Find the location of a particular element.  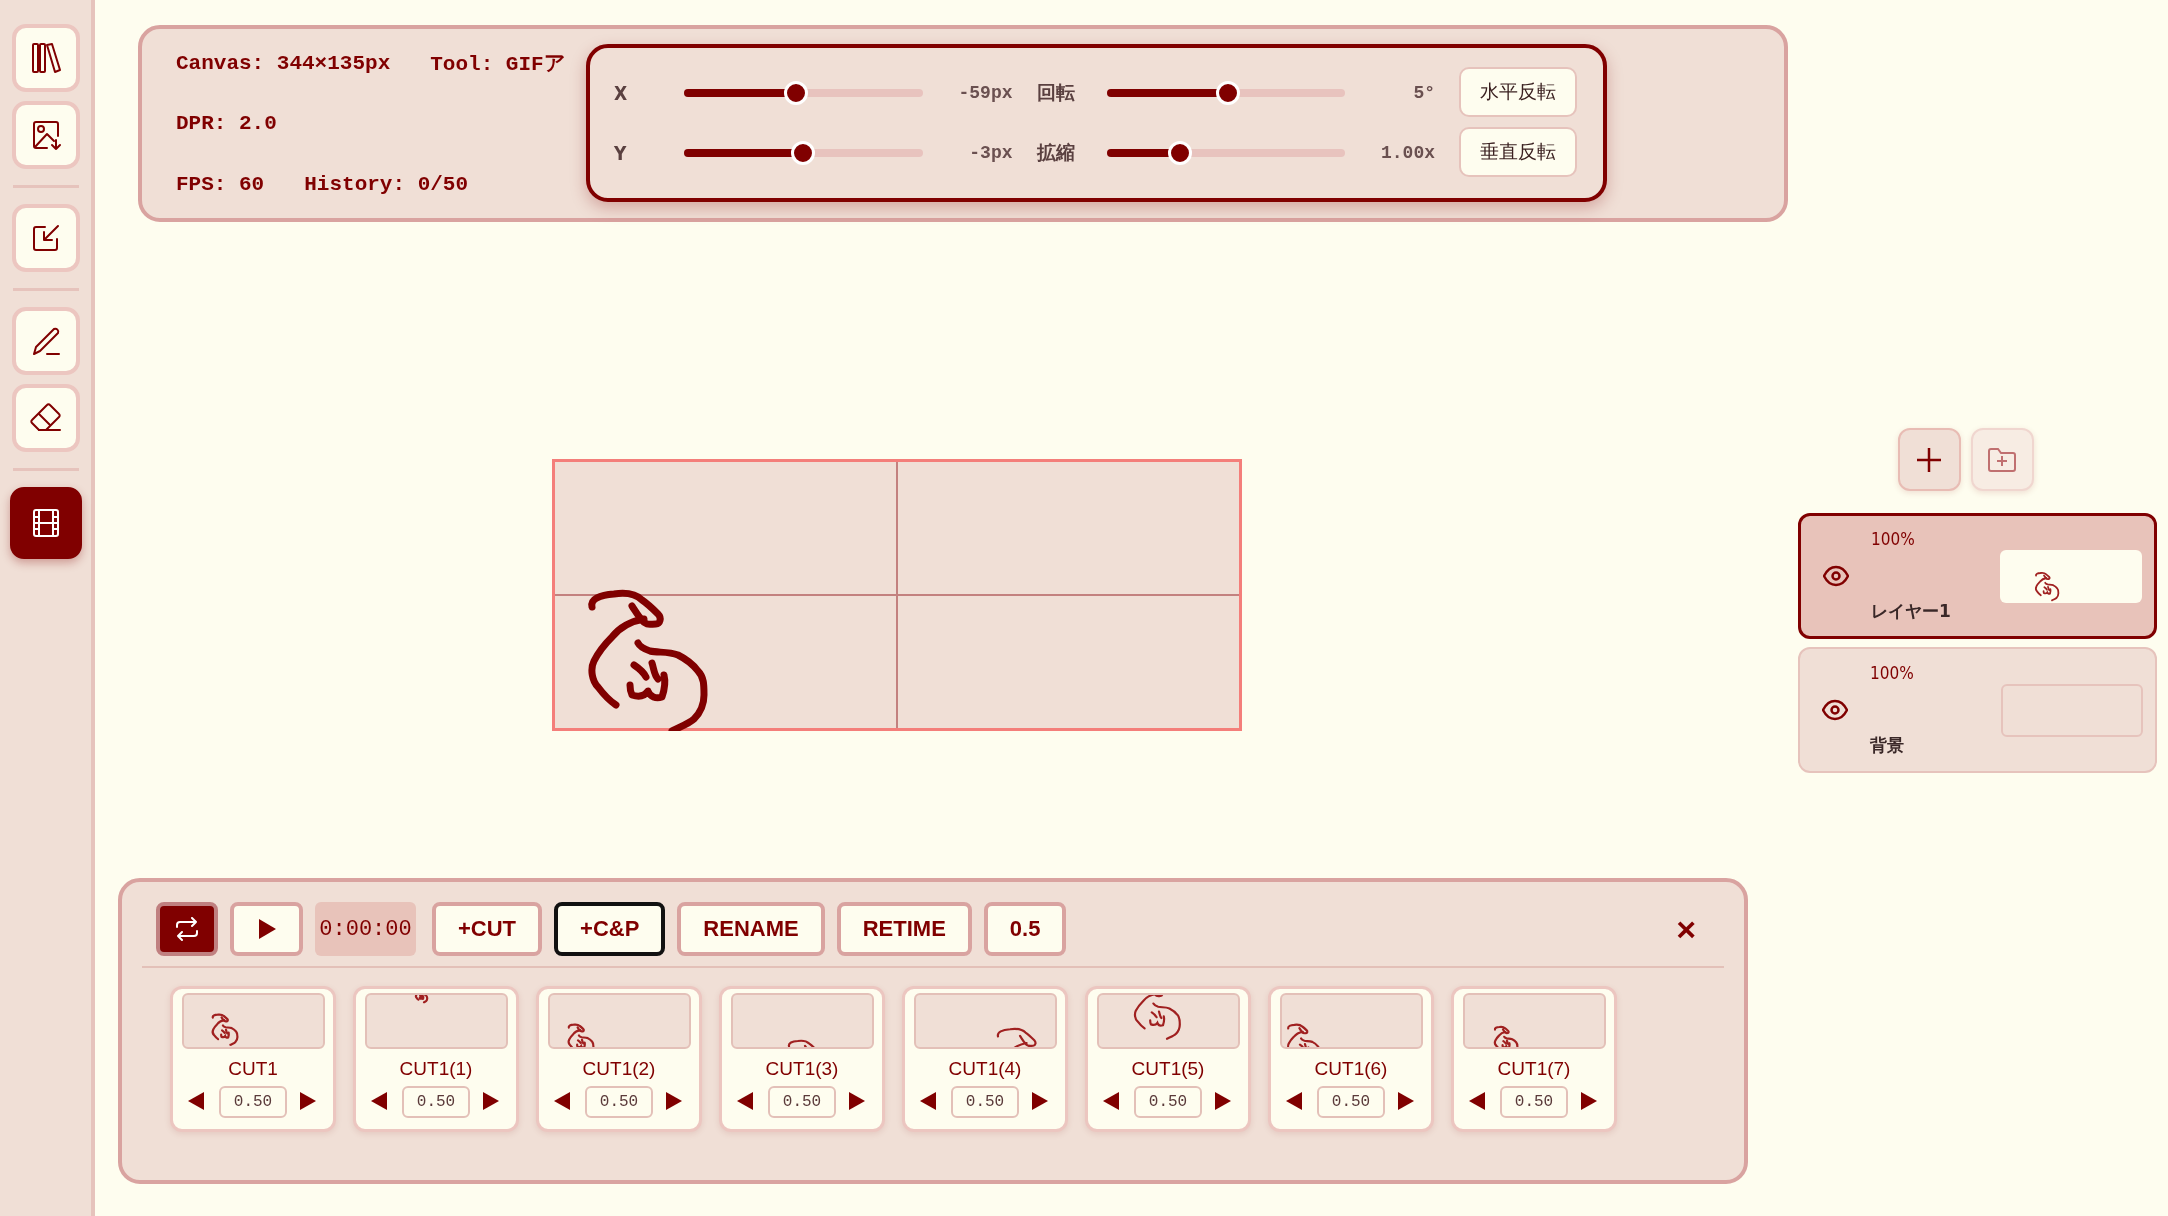

loop-button is located at coordinates (187, 929).